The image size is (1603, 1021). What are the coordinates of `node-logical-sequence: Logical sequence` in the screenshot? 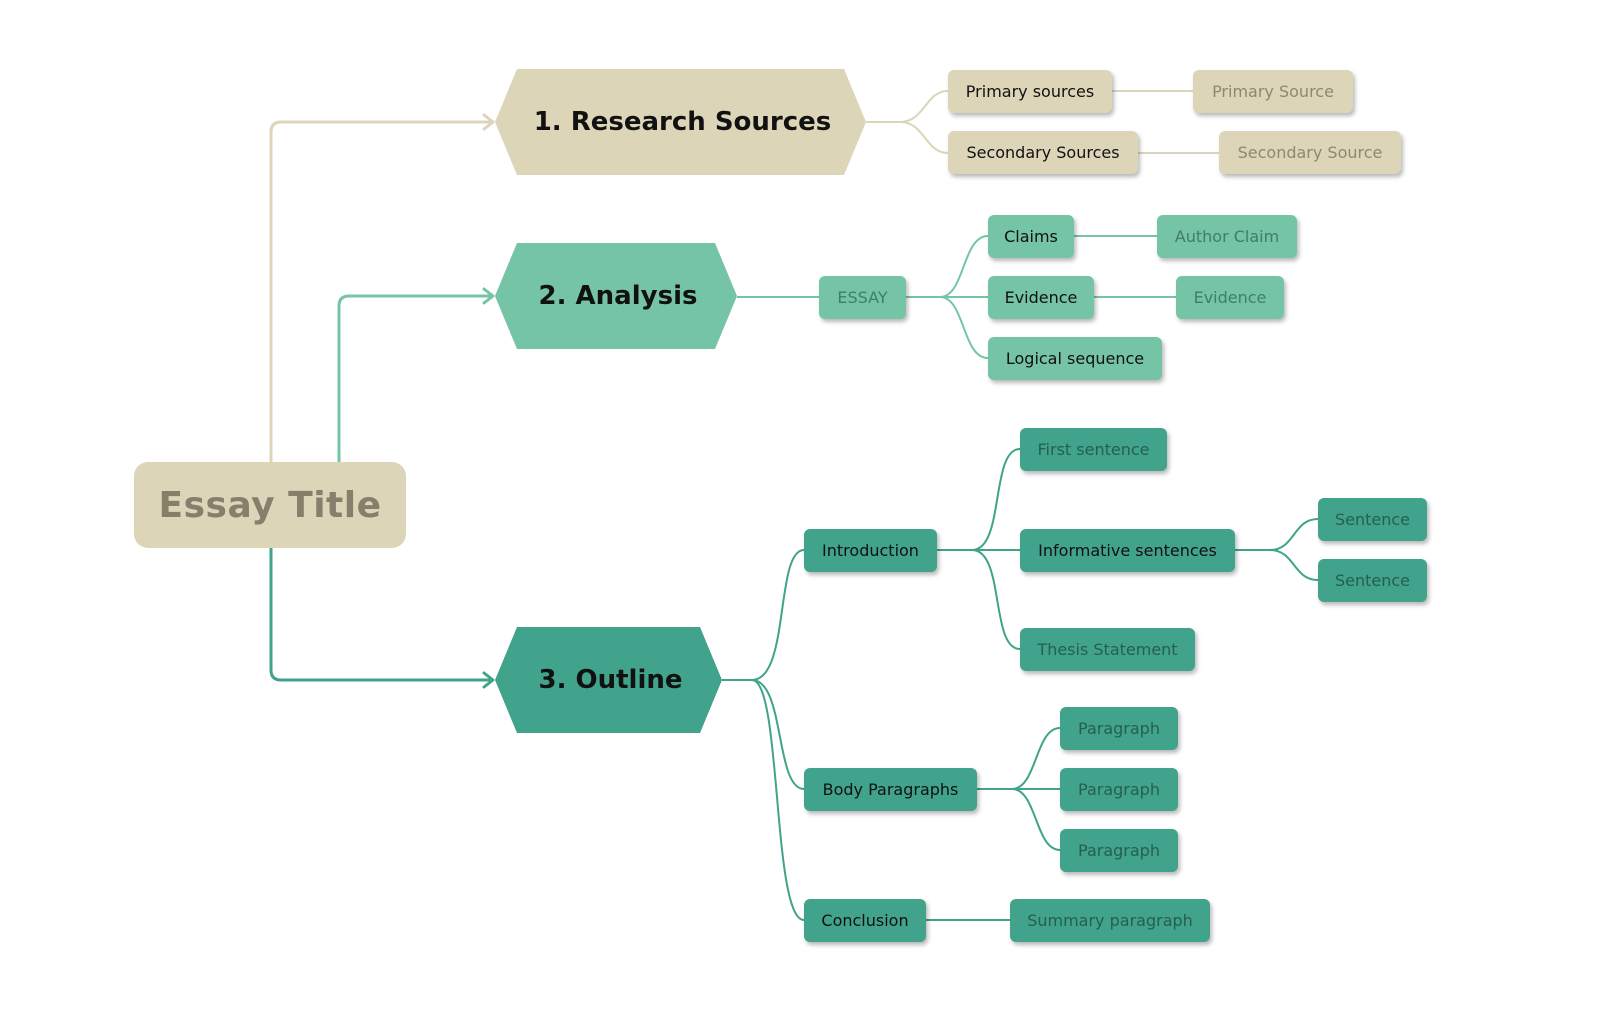 It's located at (1075, 358).